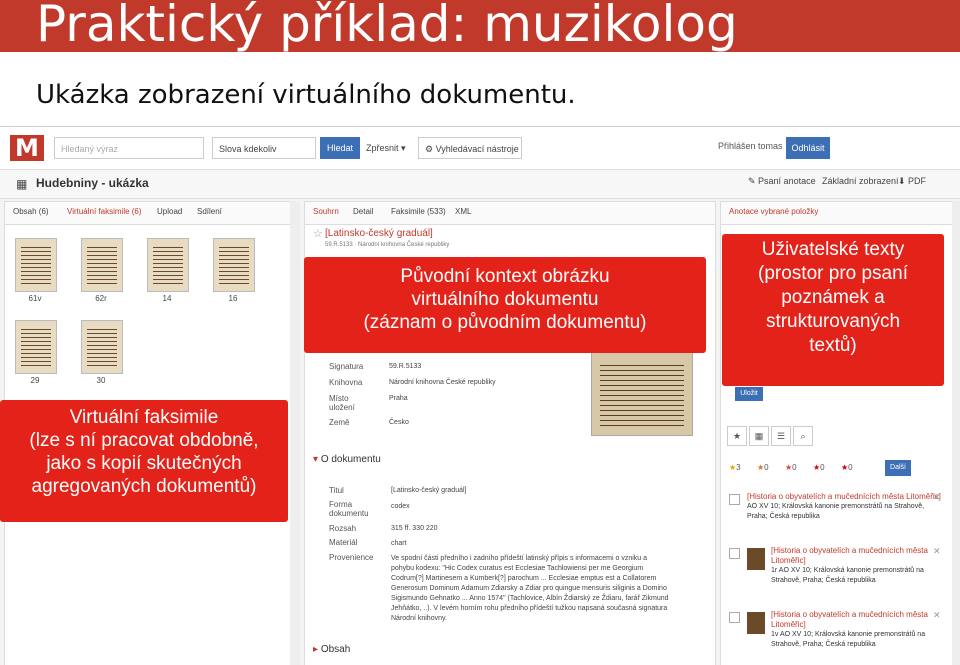  Describe the element at coordinates (400, 506) in the screenshot. I see `field-value: codex` at that location.